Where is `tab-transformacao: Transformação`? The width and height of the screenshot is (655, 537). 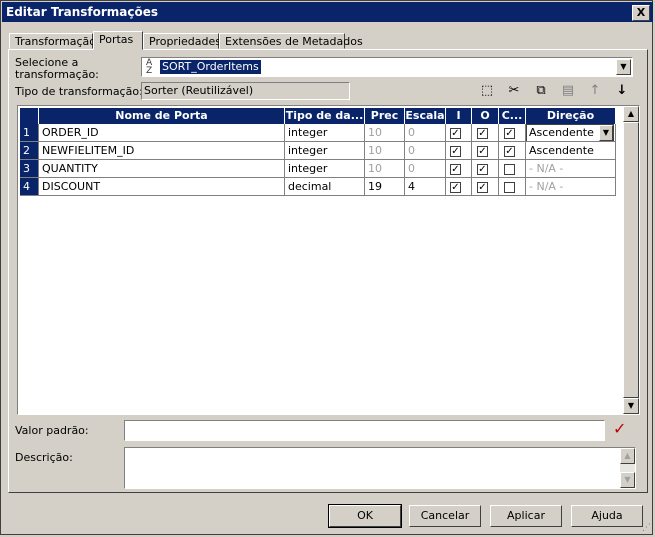
tab-transformacao: Transformação is located at coordinates (52, 41).